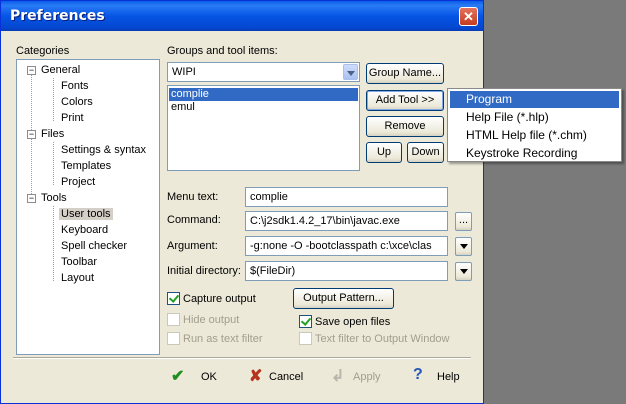 This screenshot has width=626, height=404. I want to click on initial-directory-dropdown-icon, so click(463, 271).